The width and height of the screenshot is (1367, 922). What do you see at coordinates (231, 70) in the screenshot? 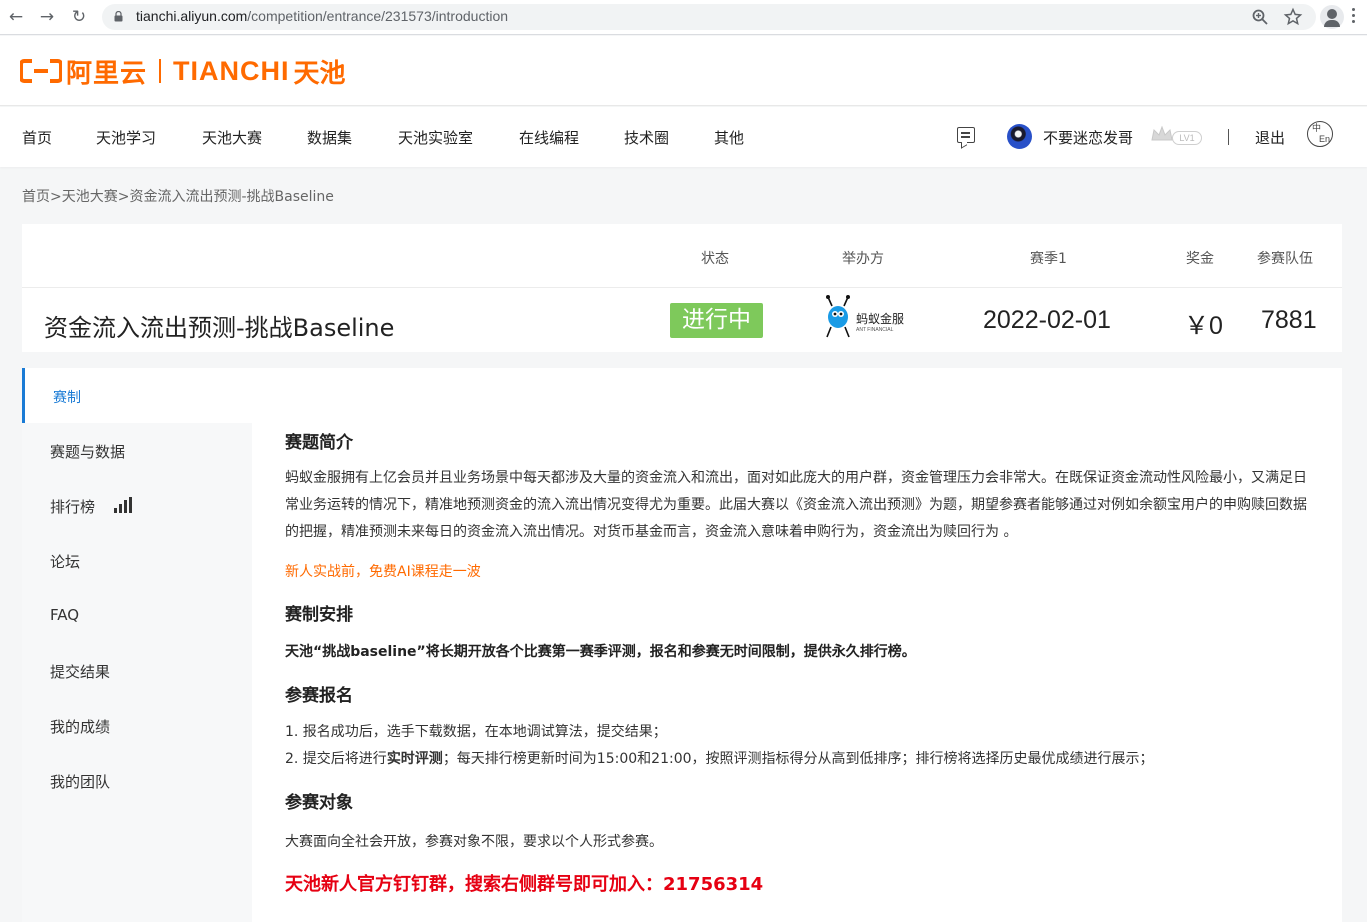
I see `brand-en: TIANCHI` at bounding box center [231, 70].